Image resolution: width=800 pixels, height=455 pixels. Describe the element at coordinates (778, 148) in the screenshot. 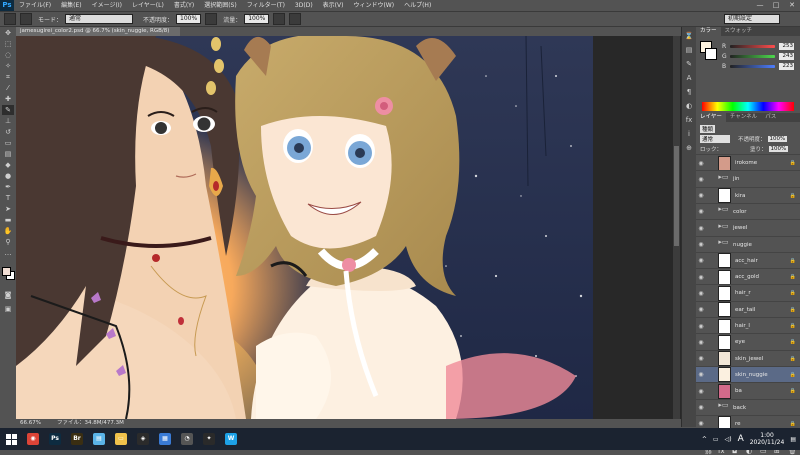

I see `fill-input: 100%` at that location.